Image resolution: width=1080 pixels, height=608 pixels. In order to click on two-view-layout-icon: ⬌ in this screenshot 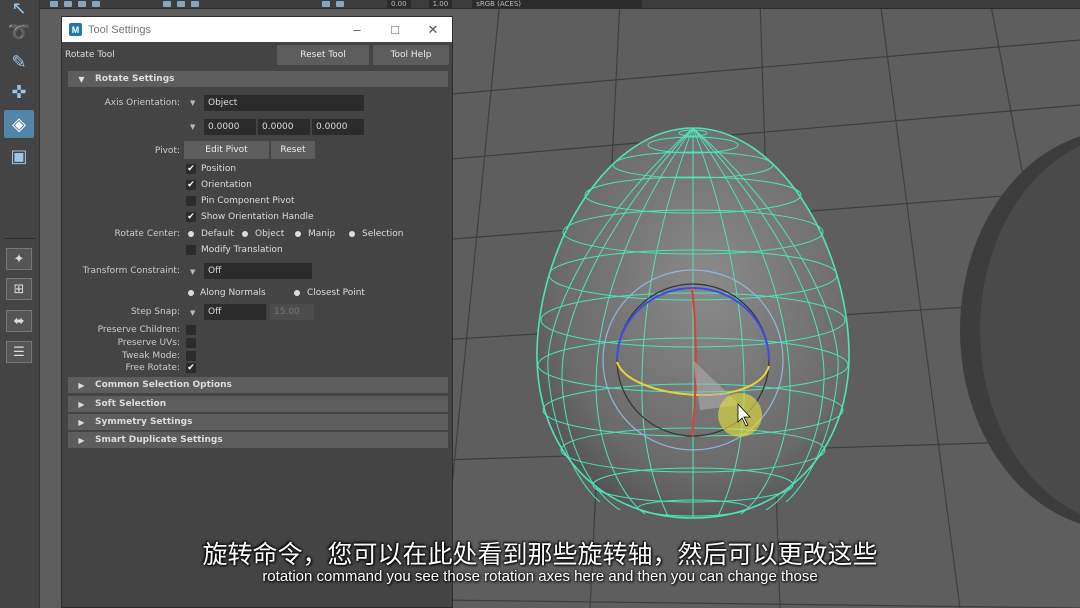, I will do `click(19, 321)`.